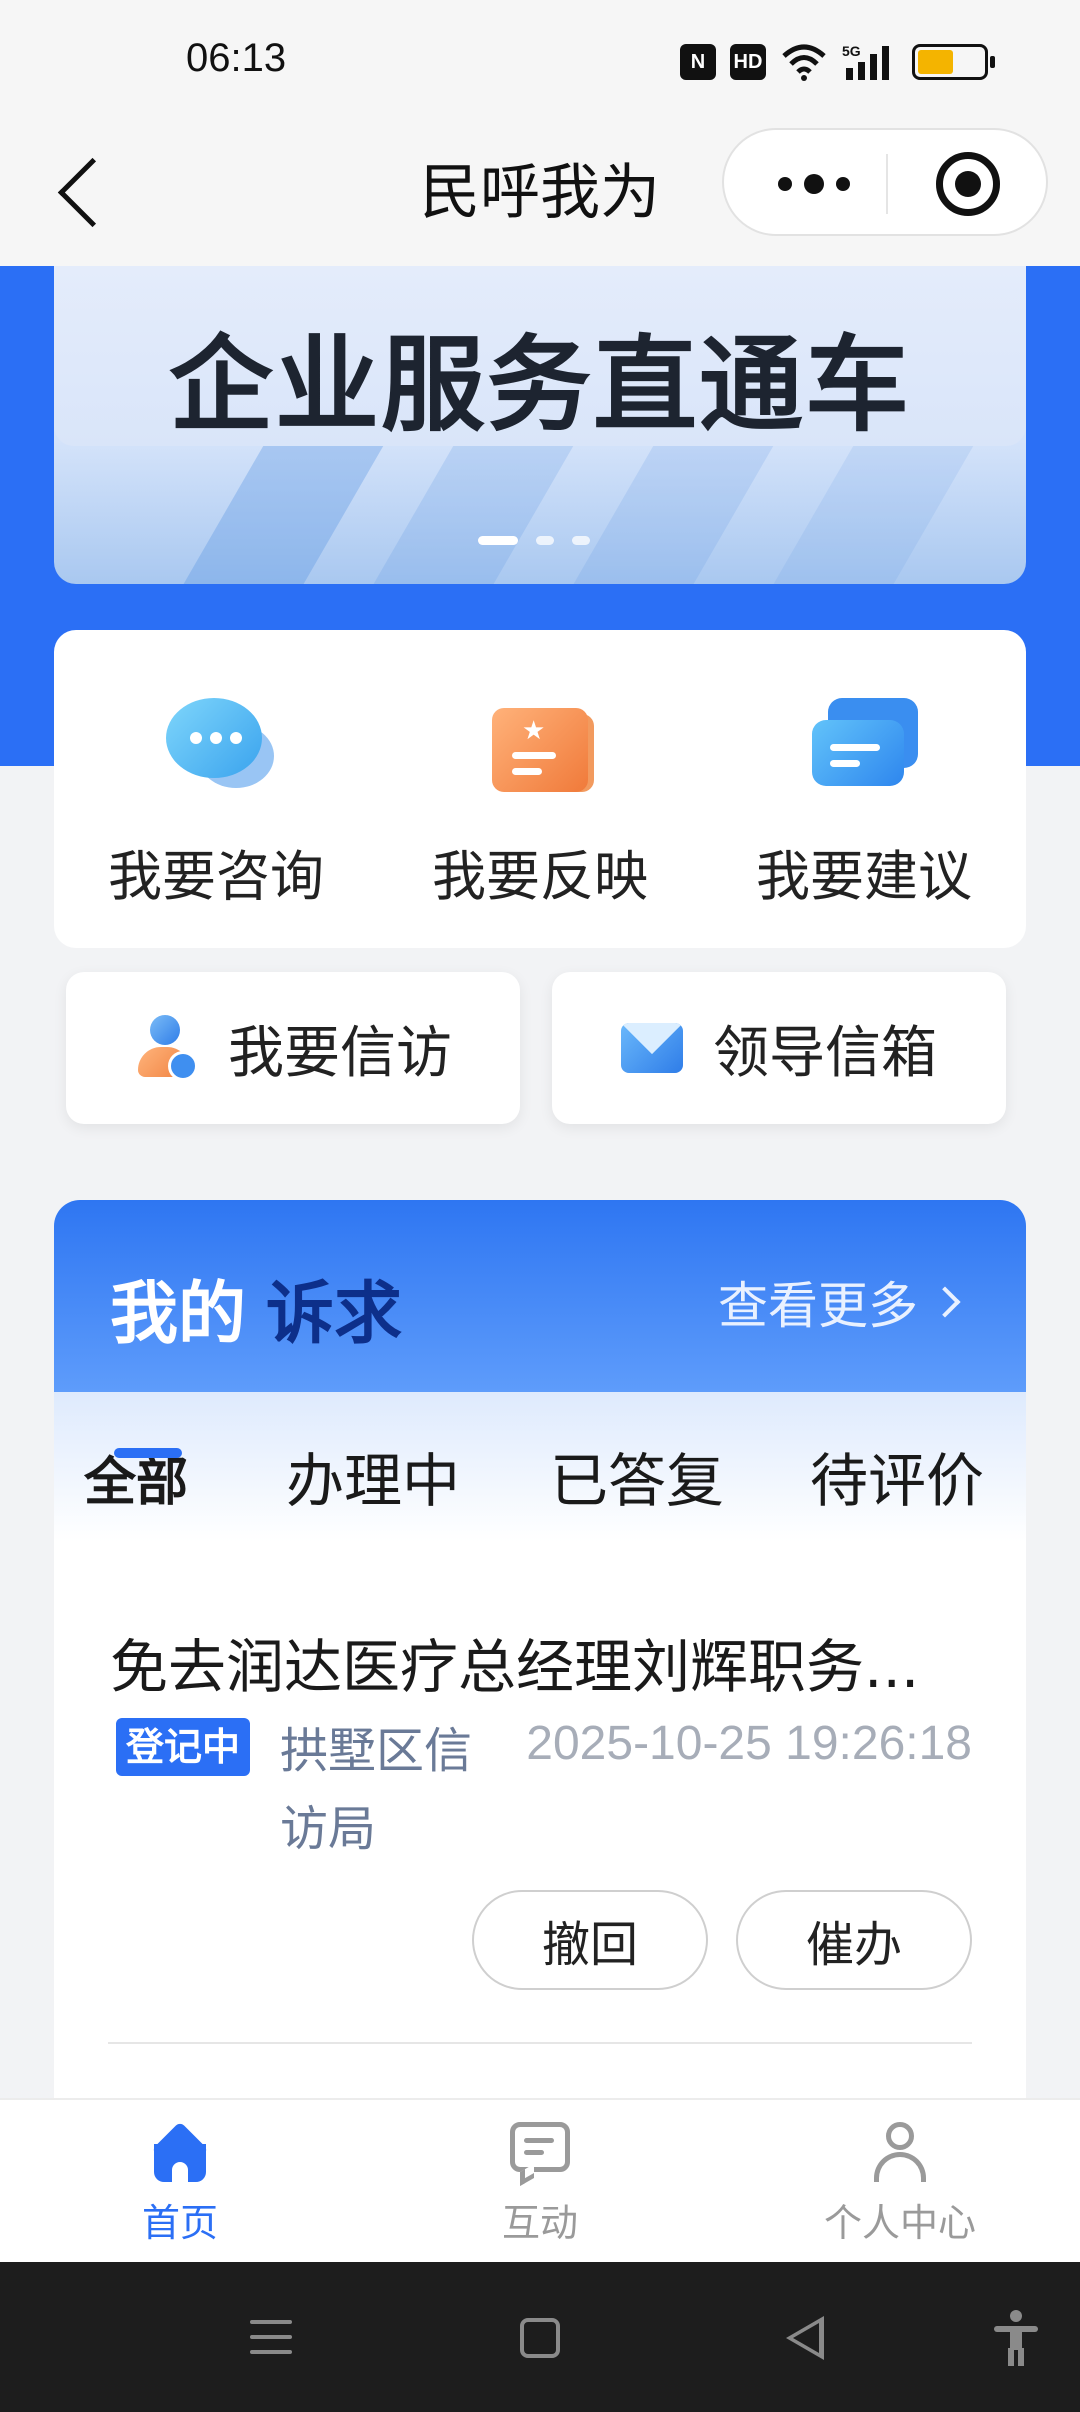 The width and height of the screenshot is (1080, 2412). What do you see at coordinates (818, 1306) in the screenshot?
I see `view-more-label: 查看更多` at bounding box center [818, 1306].